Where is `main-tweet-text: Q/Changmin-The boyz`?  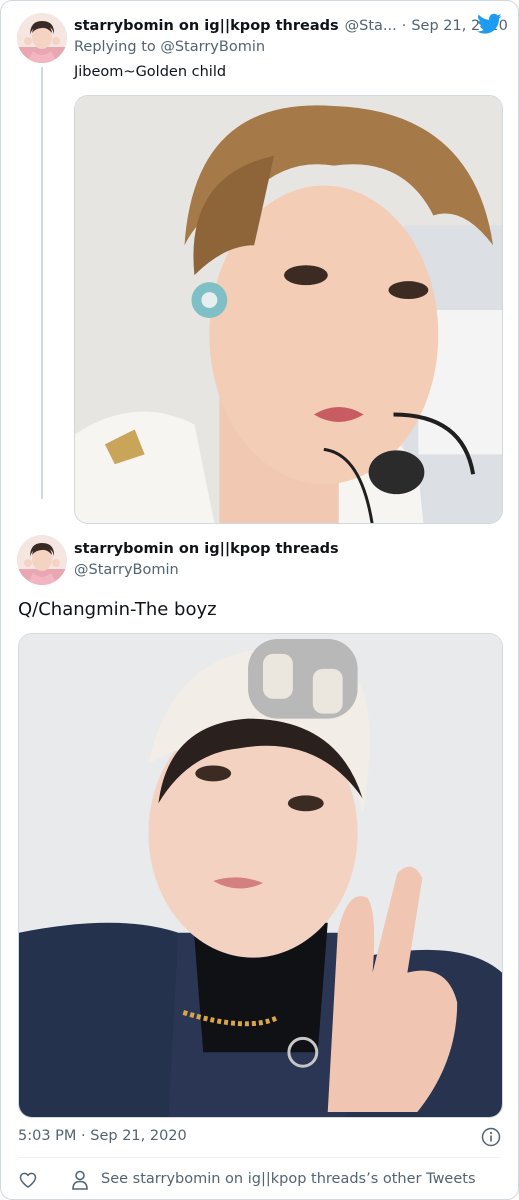
main-tweet-text: Q/Changmin-The boyz is located at coordinates (117, 609).